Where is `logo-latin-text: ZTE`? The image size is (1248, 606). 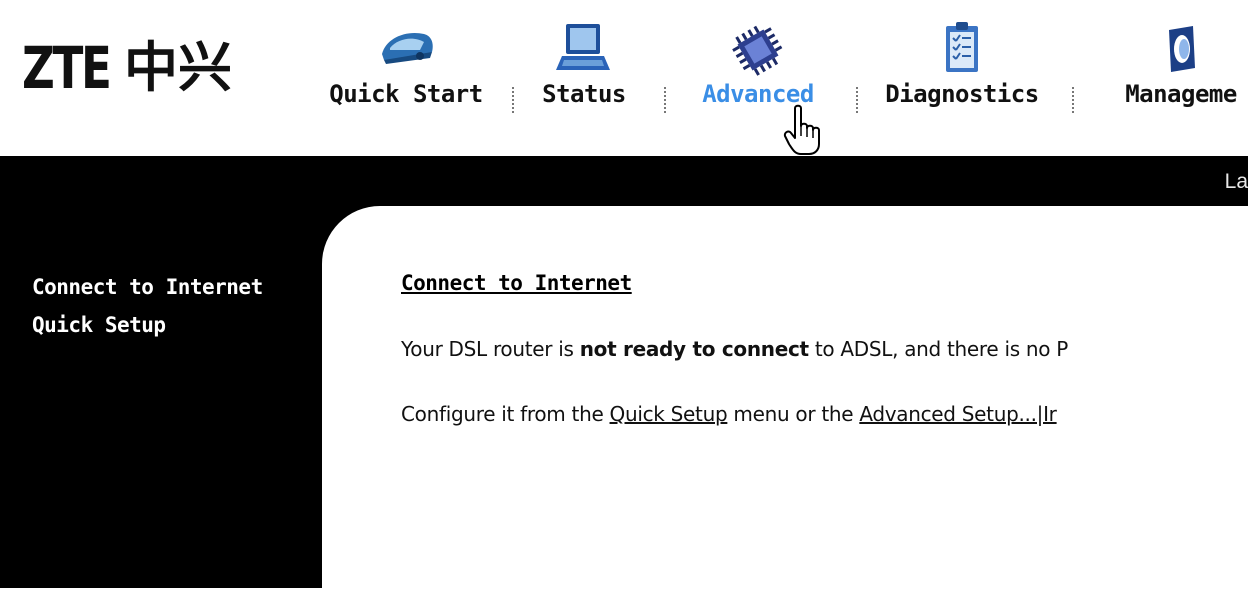 logo-latin-text: ZTE is located at coordinates (67, 68).